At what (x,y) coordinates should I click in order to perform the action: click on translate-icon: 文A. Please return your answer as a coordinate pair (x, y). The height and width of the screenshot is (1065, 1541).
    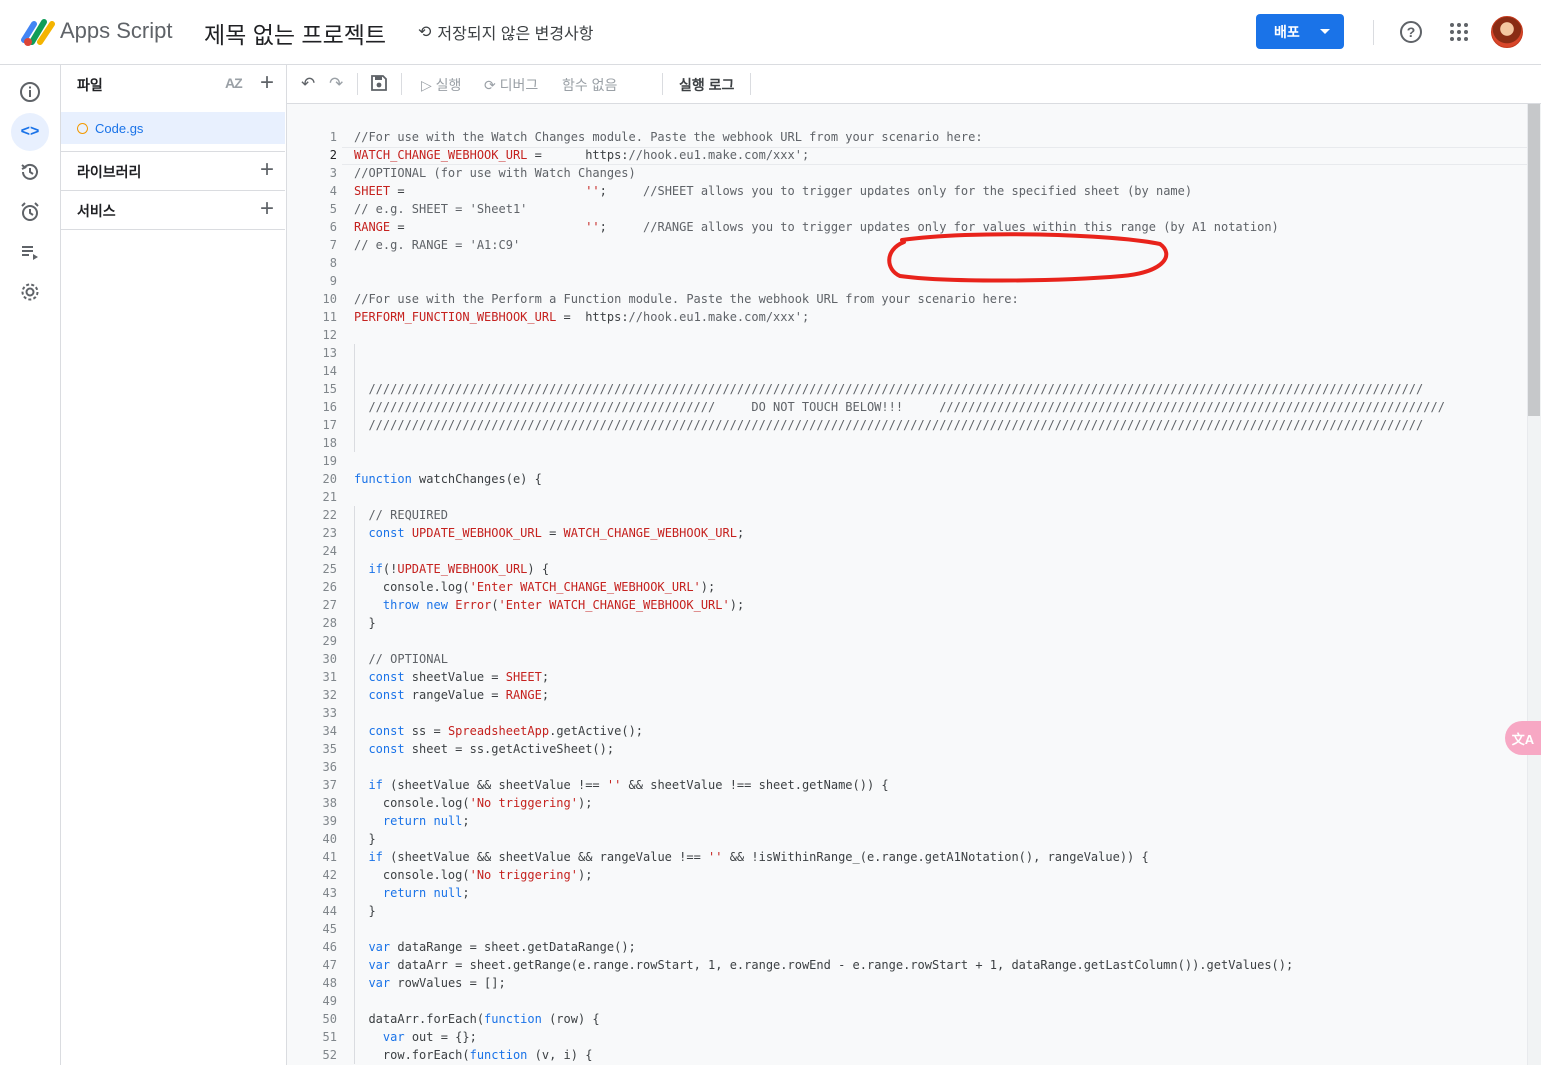
    Looking at the image, I should click on (1523, 738).